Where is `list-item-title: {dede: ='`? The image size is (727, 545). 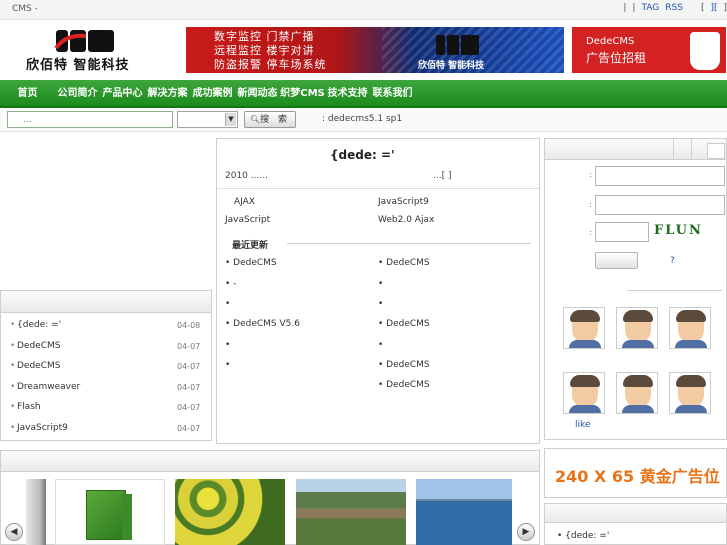
list-item-title: {dede: =' is located at coordinates (39, 325).